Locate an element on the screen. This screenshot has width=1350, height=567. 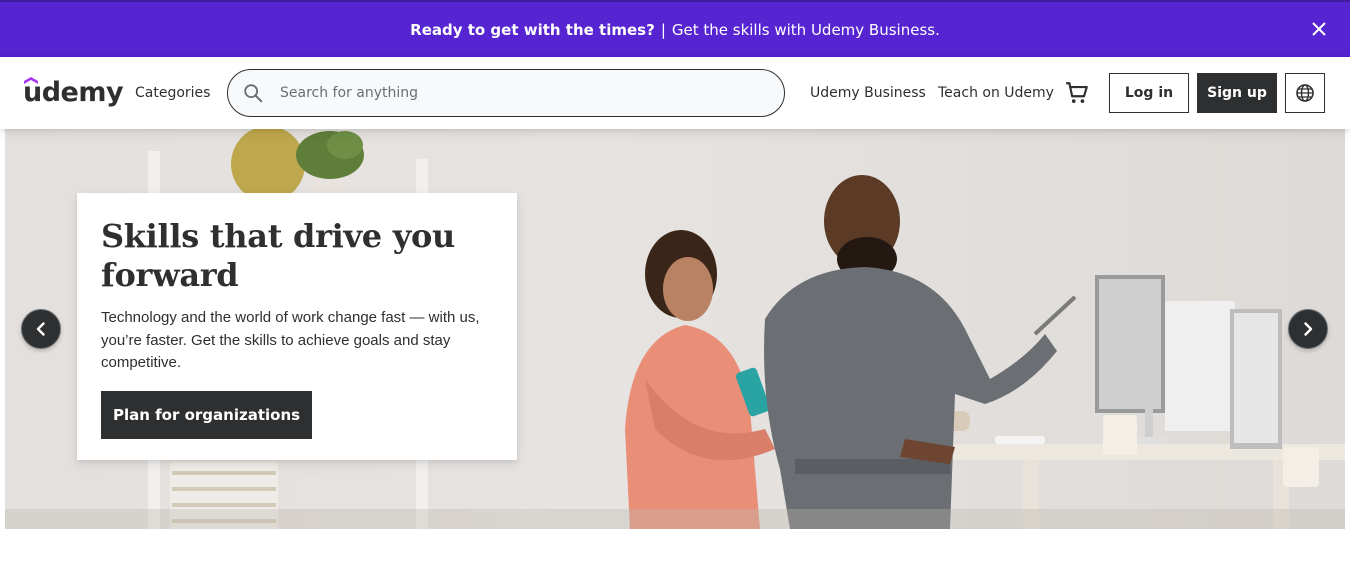
signup-button: Sign up is located at coordinates (1237, 93).